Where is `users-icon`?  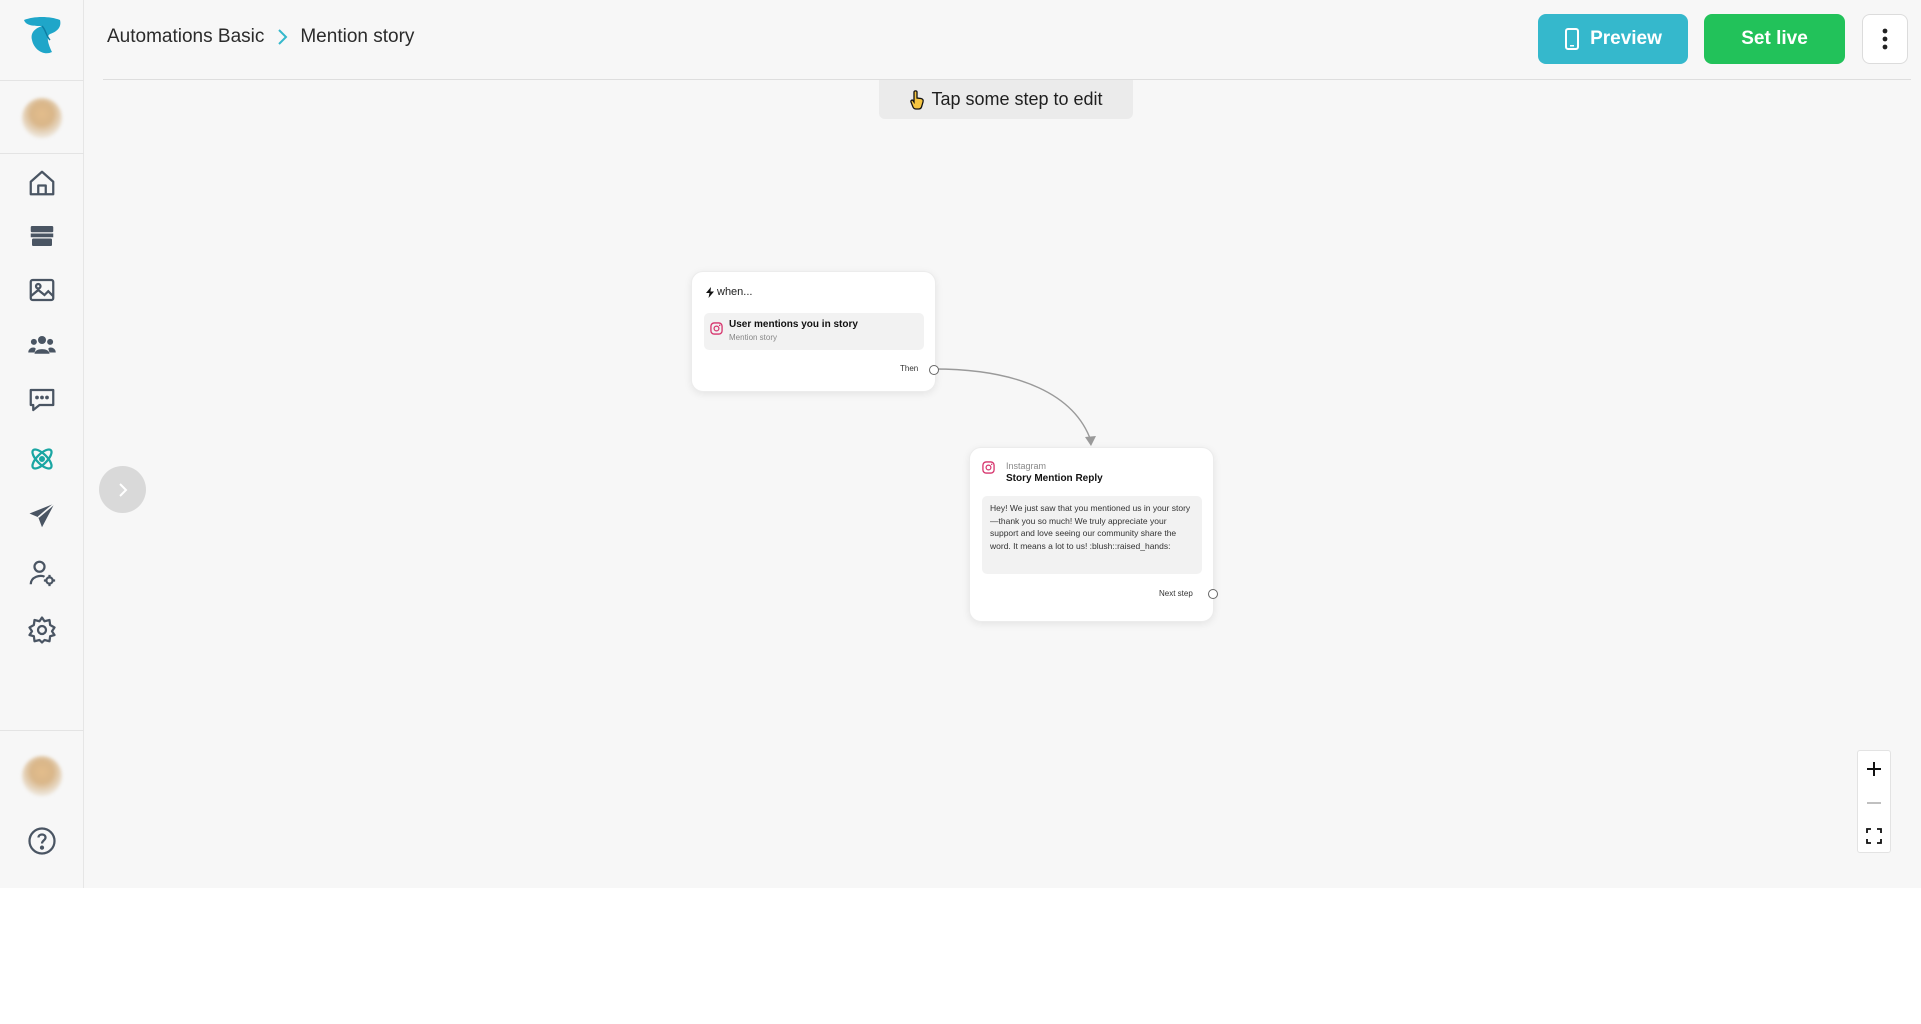
users-icon is located at coordinates (42, 345).